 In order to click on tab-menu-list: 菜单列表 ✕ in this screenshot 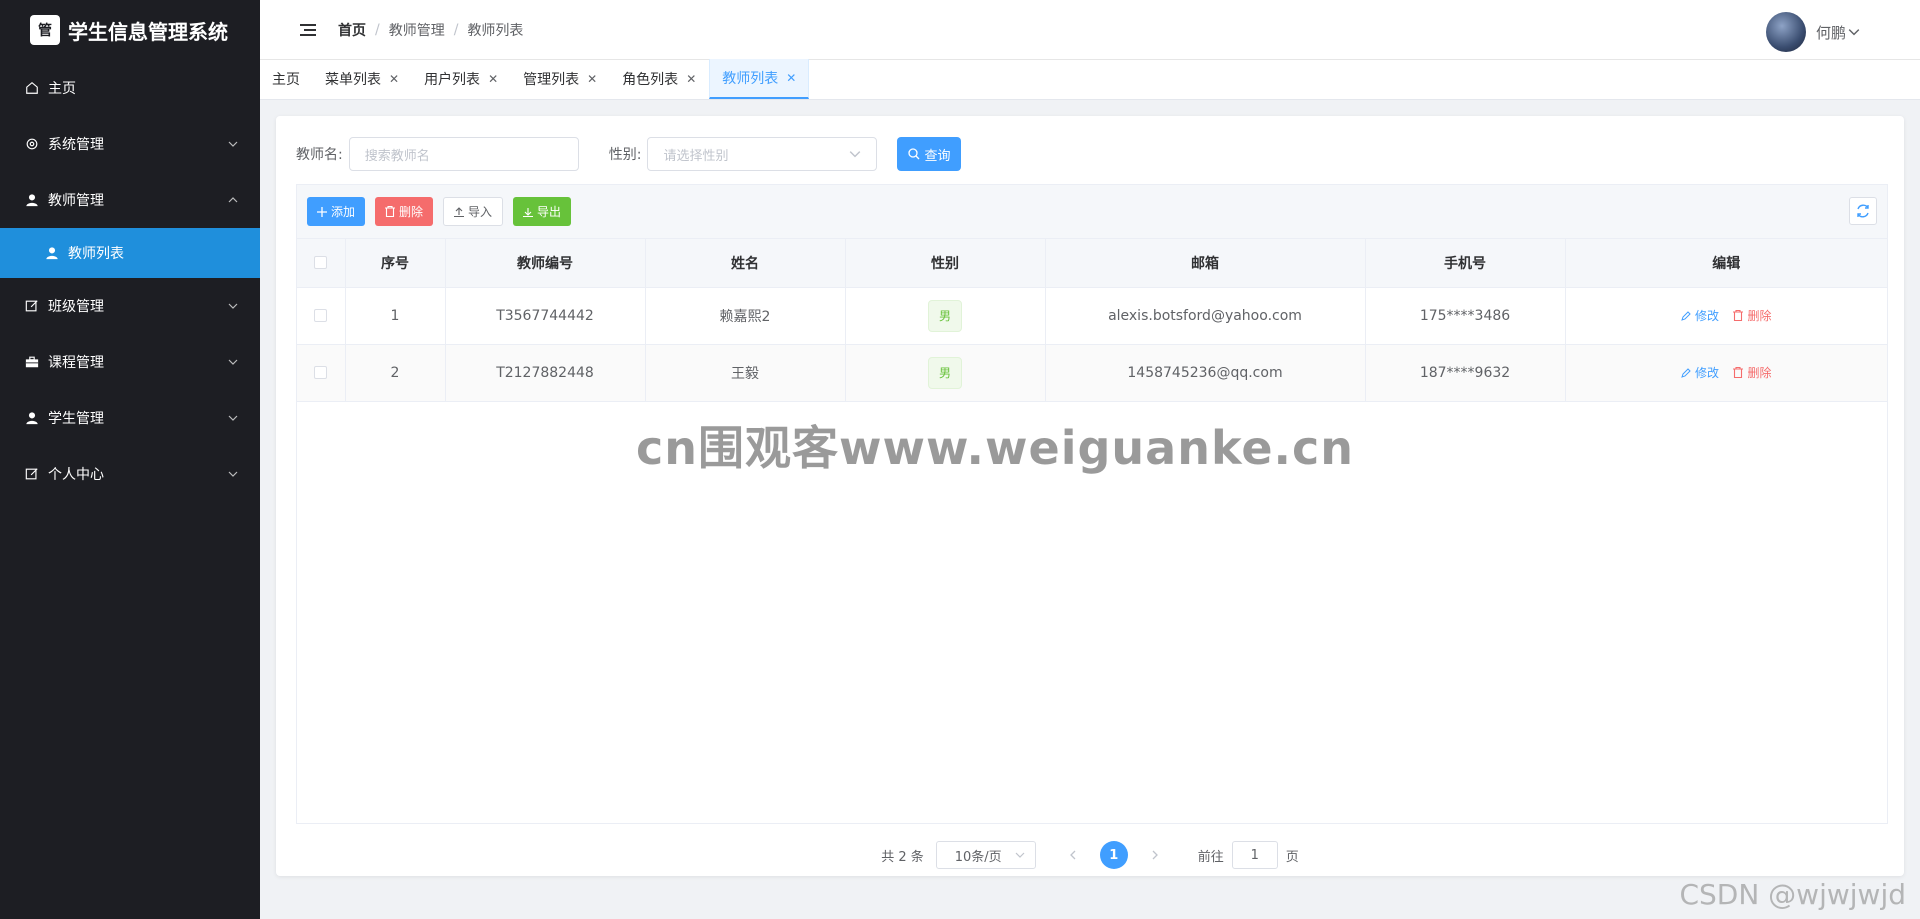, I will do `click(362, 79)`.